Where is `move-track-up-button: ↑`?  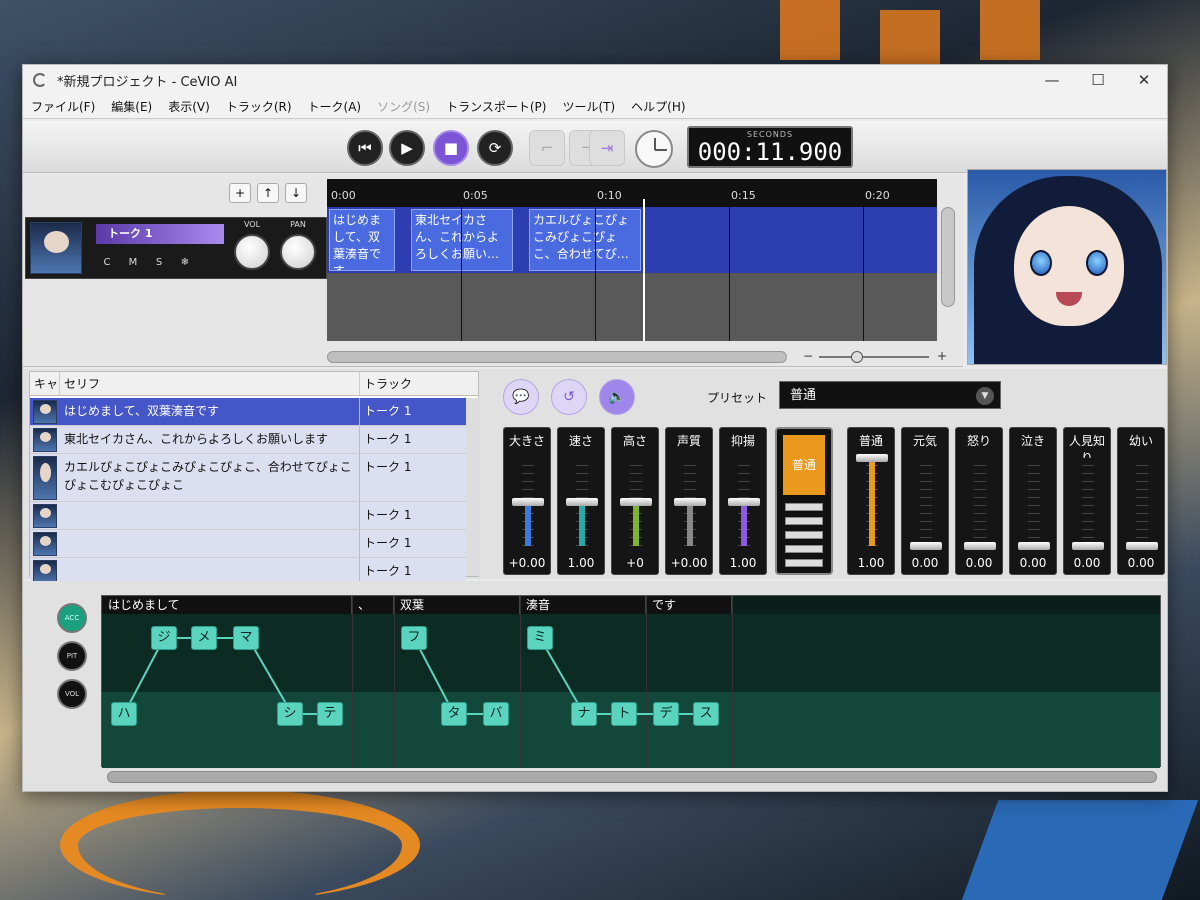
move-track-up-button: ↑ is located at coordinates (268, 193).